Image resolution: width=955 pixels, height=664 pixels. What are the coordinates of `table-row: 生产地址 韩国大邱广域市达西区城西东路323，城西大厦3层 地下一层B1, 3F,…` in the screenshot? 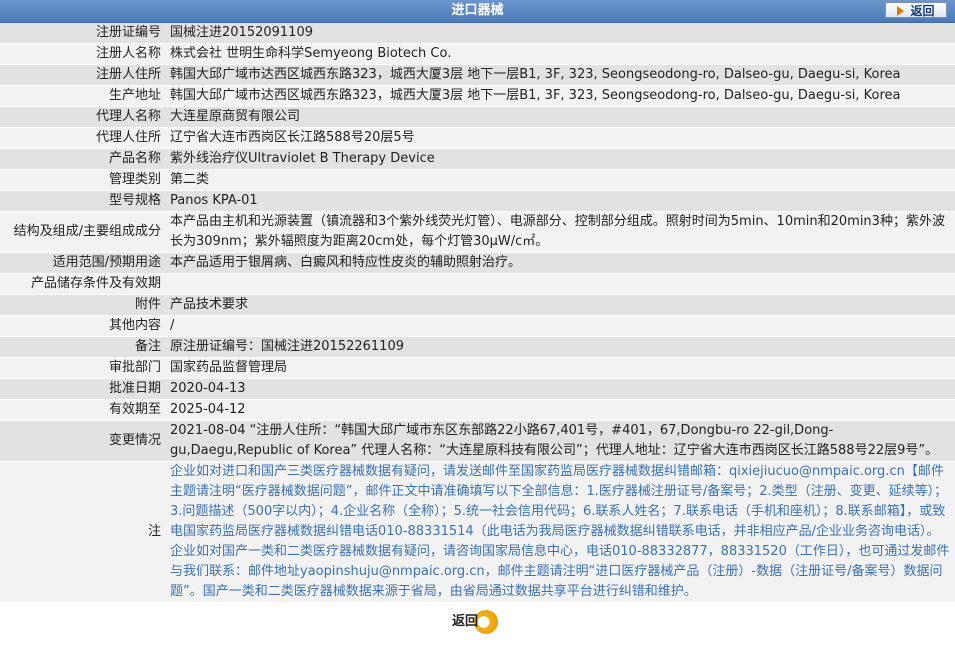 It's located at (477, 96).